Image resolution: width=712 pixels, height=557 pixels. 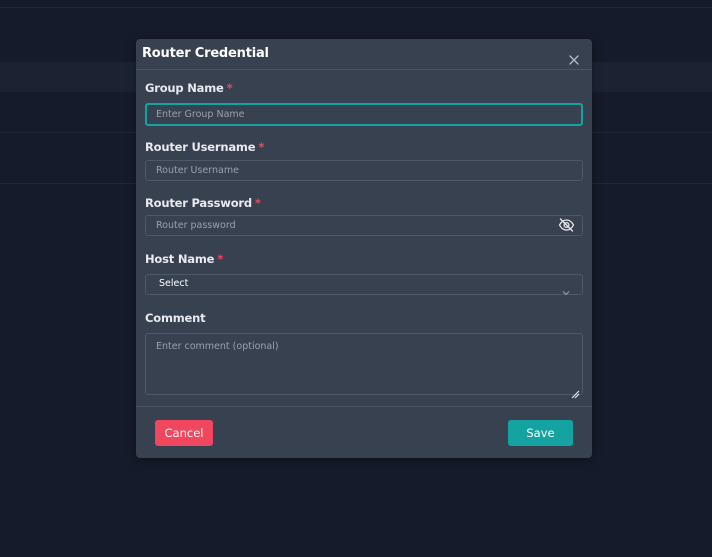 What do you see at coordinates (575, 391) in the screenshot?
I see `resize-handle-icon` at bounding box center [575, 391].